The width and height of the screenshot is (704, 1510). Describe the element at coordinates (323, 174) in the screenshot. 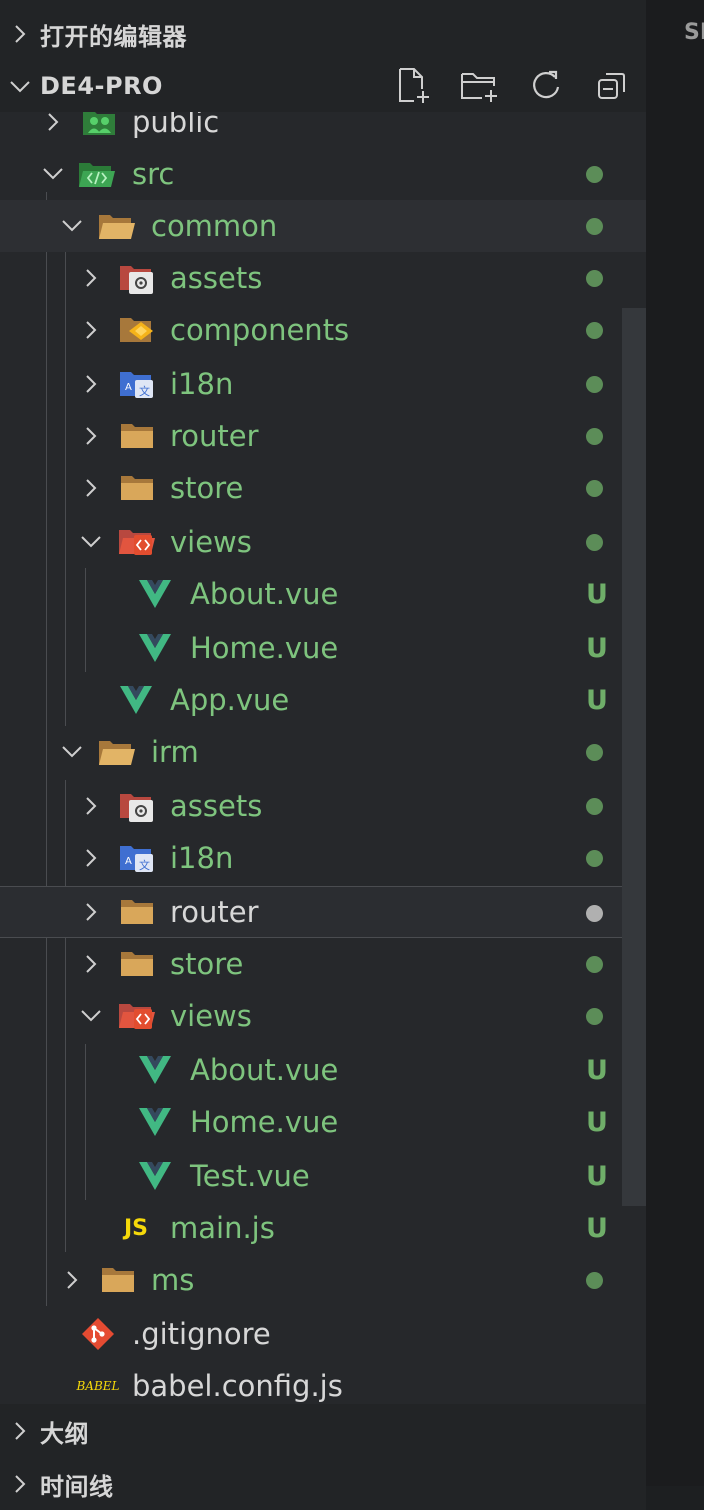

I see `tree-item-folder: src` at that location.